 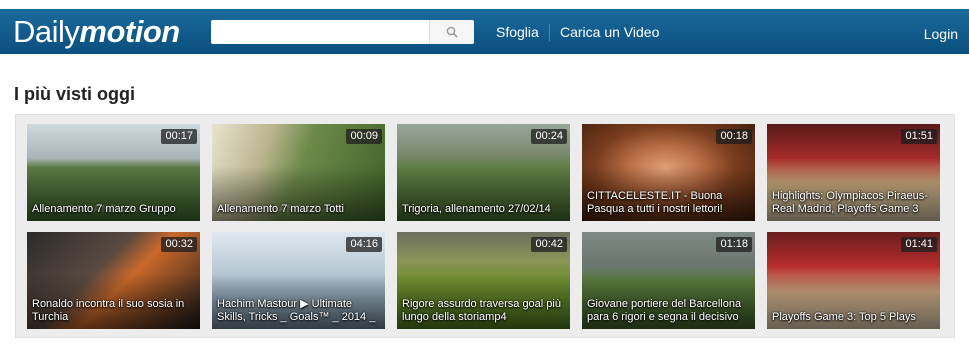 I want to click on video-duration: 01:41, so click(x=919, y=244).